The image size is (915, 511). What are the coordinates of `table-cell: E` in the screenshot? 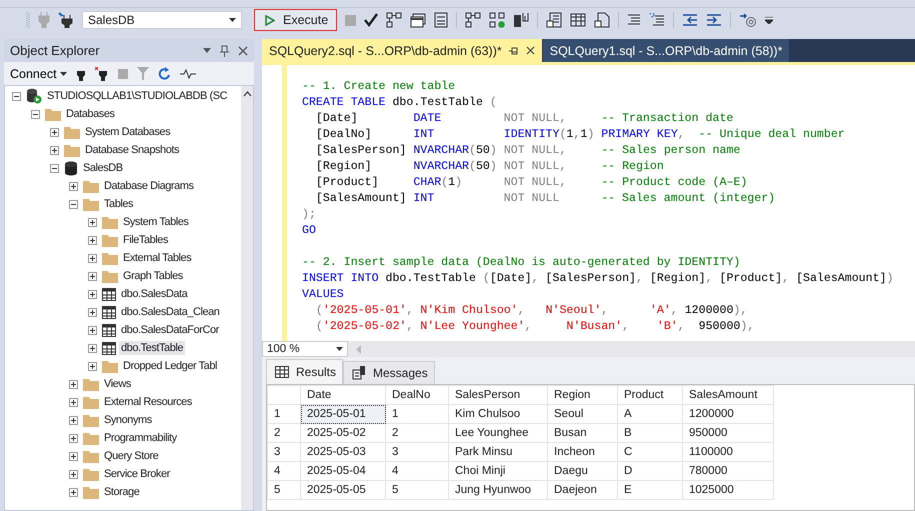 It's located at (628, 490).